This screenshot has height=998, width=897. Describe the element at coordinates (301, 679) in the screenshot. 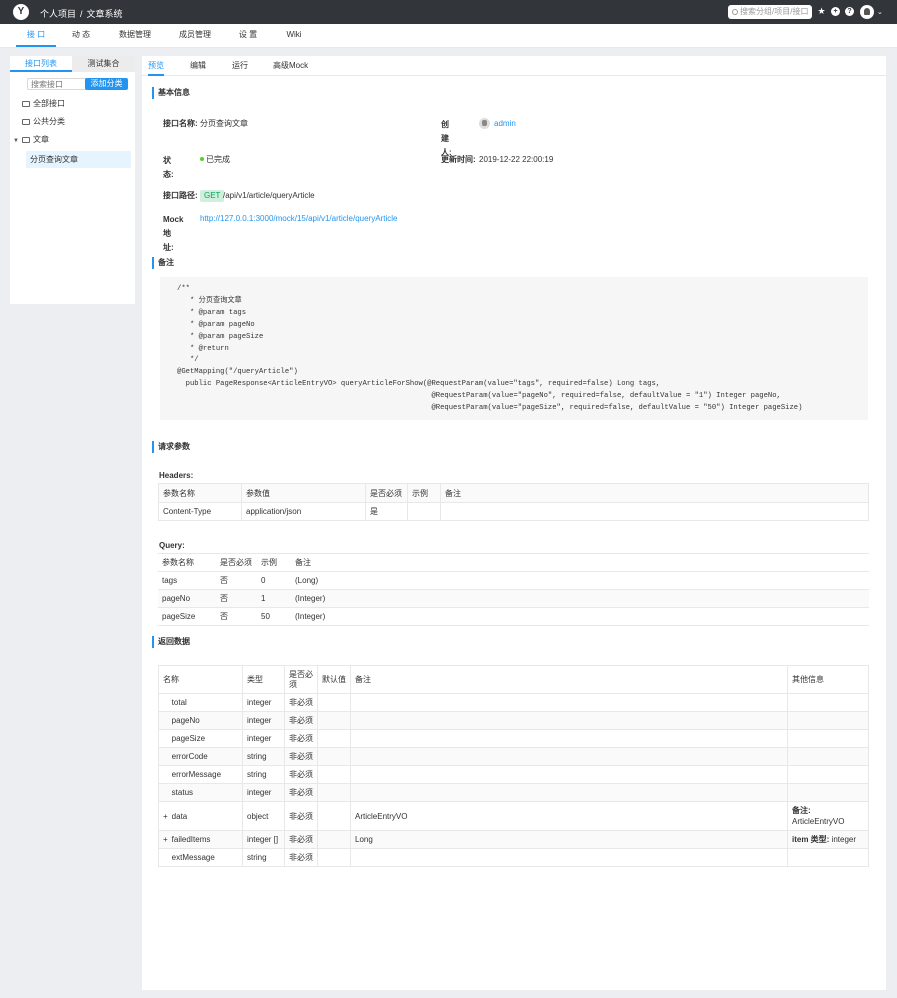

I see `column-header: 是否必须` at that location.